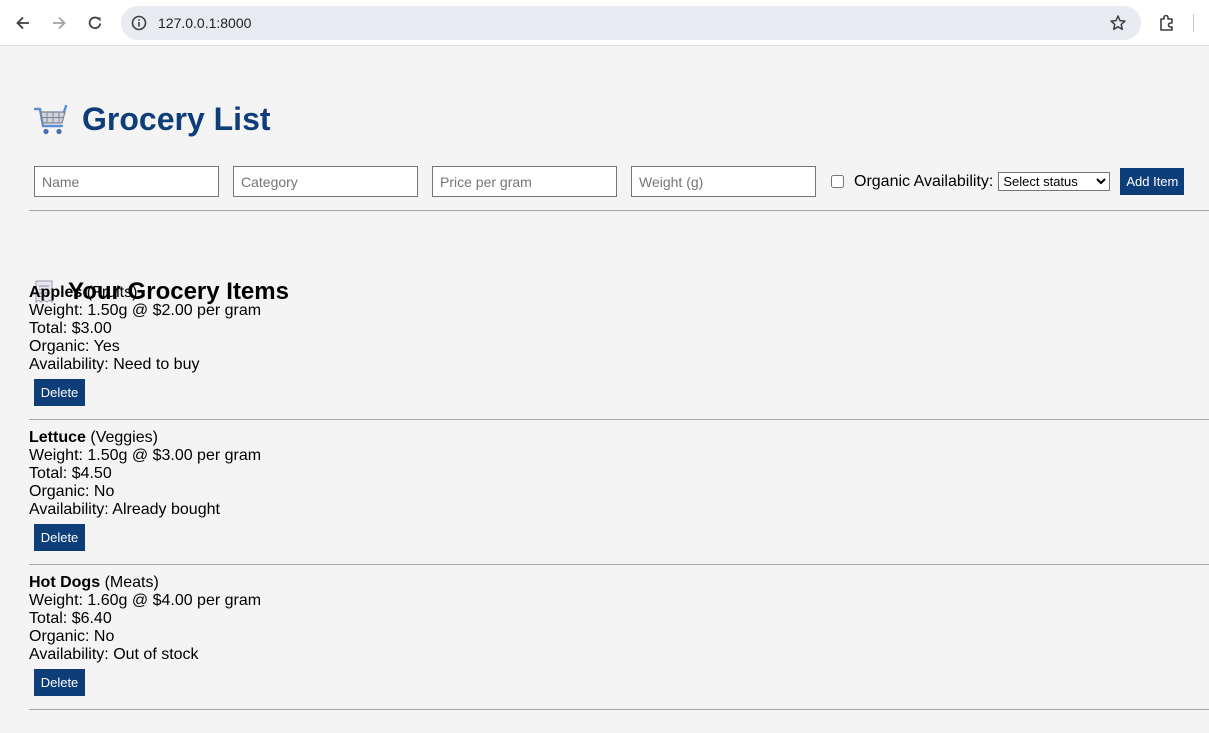 The height and width of the screenshot is (733, 1209). What do you see at coordinates (619, 210) in the screenshot?
I see `form-divider` at bounding box center [619, 210].